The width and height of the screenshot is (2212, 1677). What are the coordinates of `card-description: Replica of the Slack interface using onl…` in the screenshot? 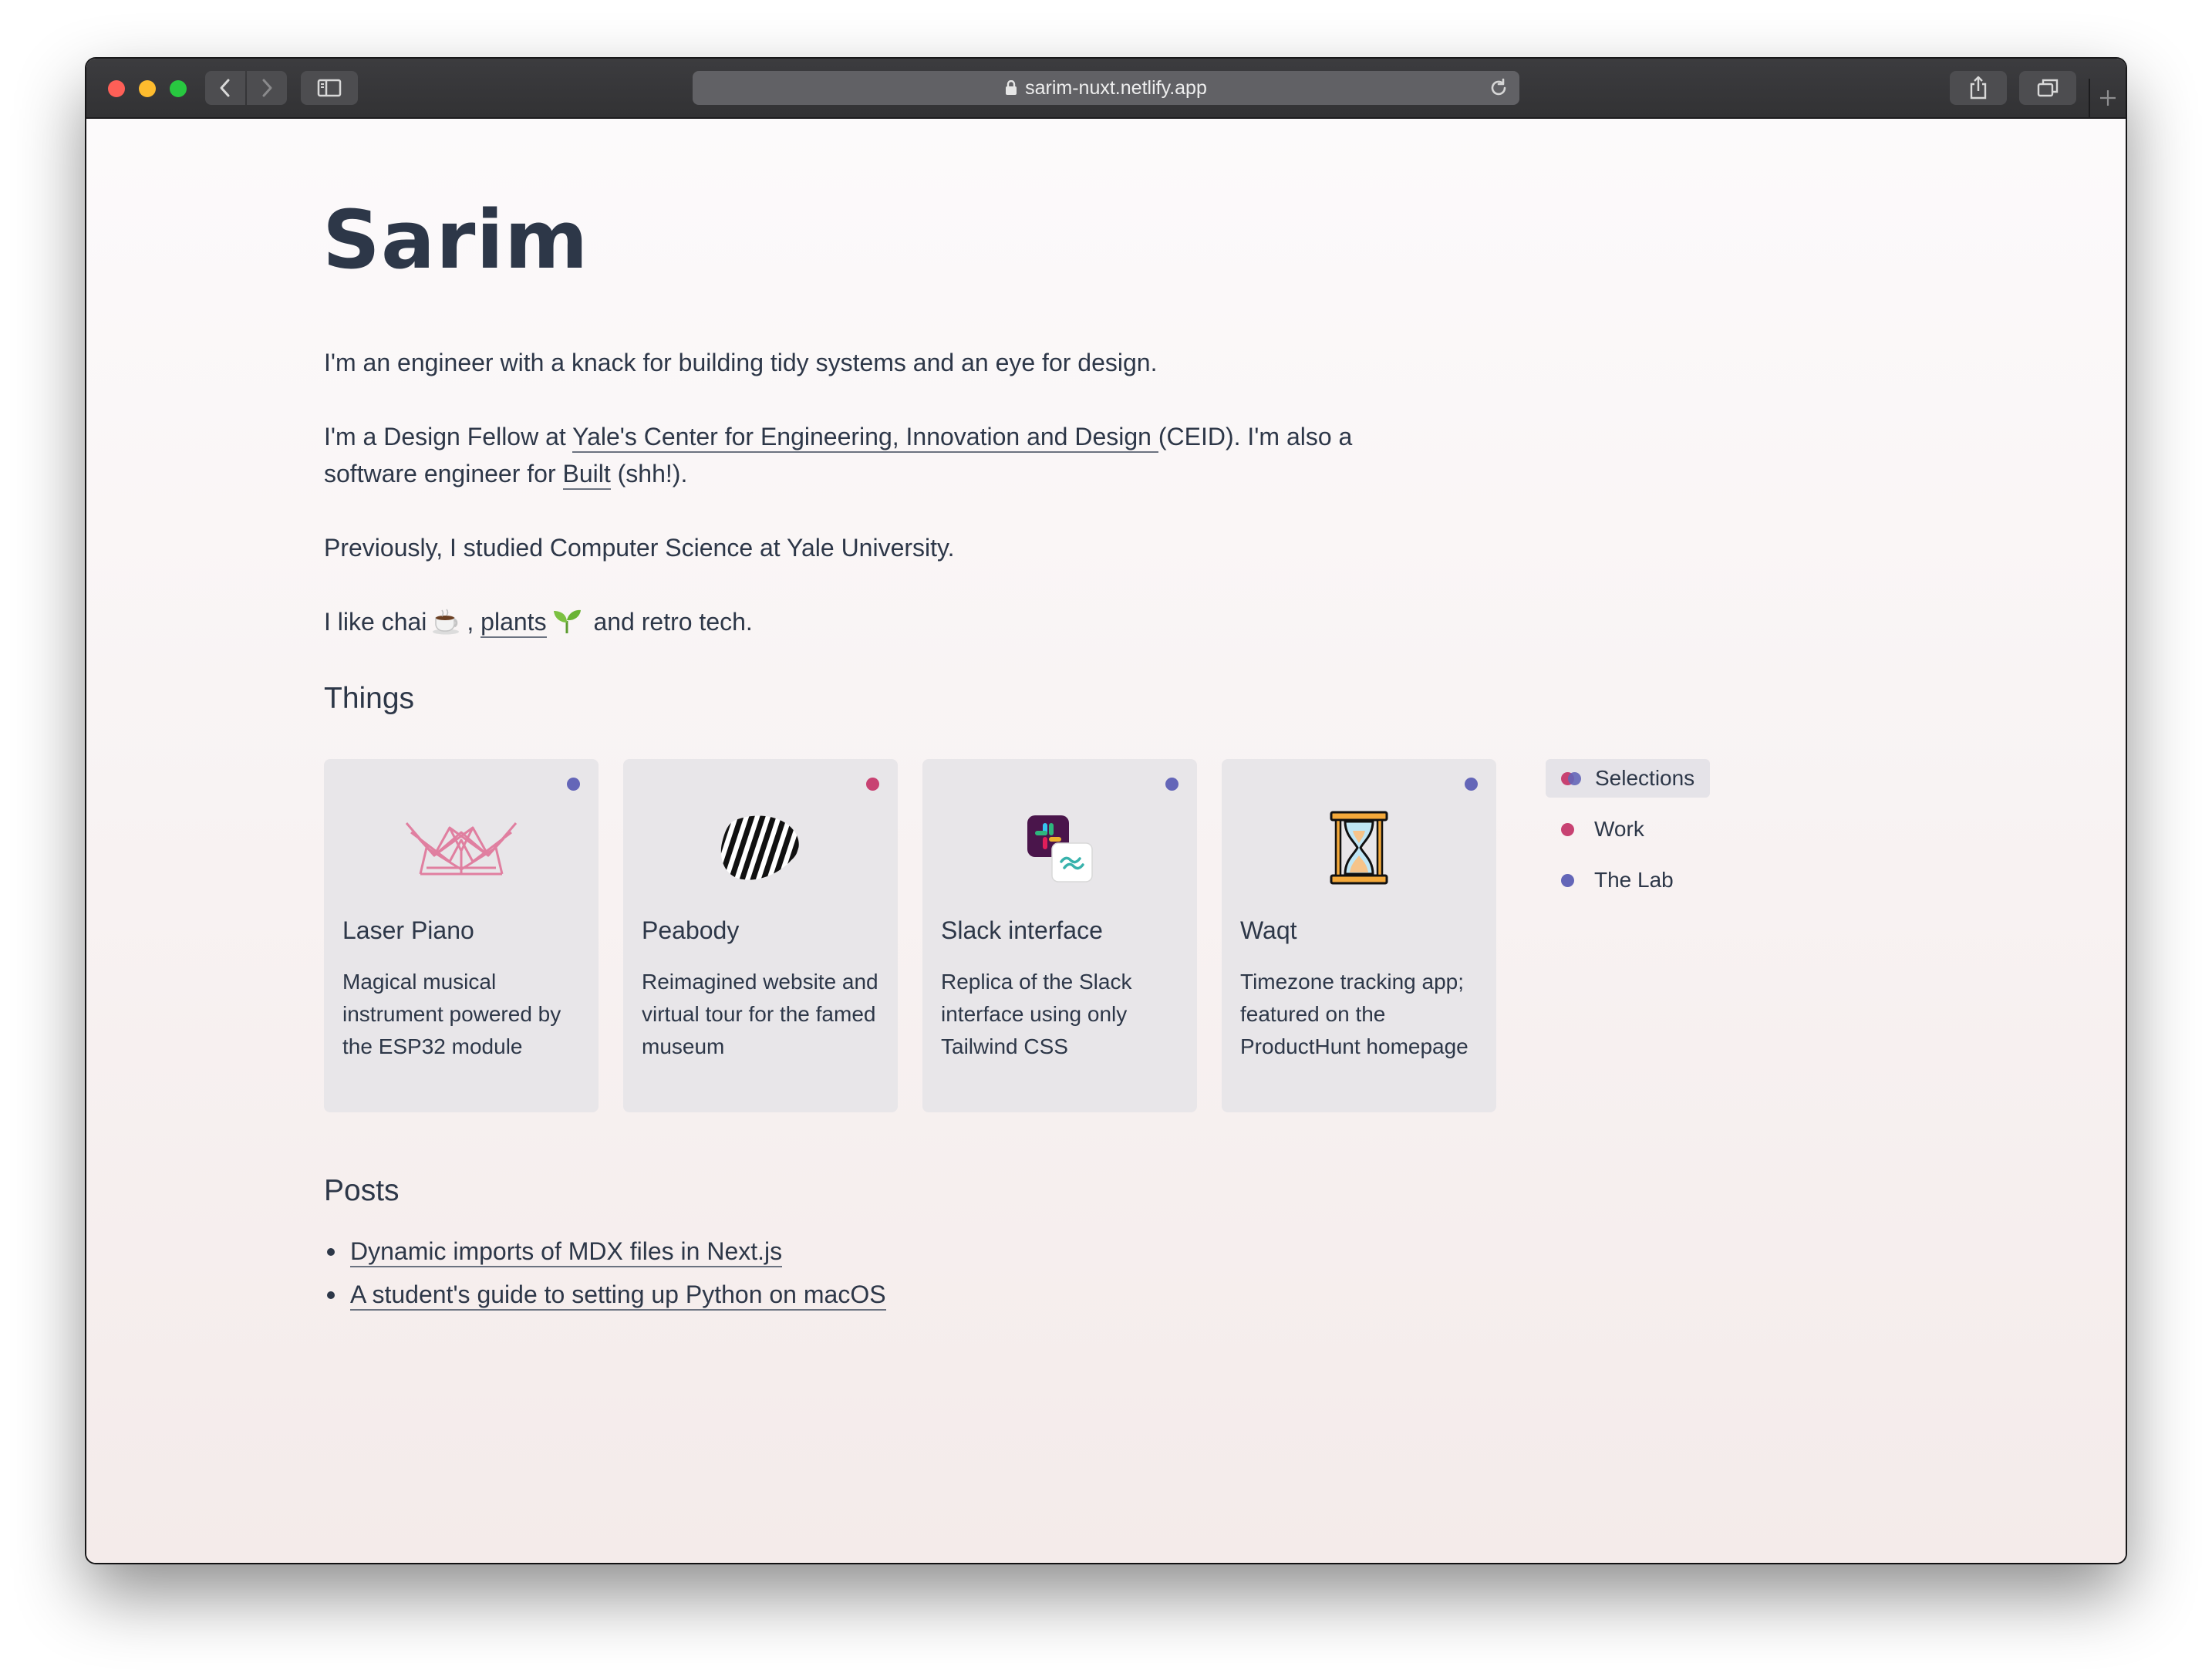 It's located at (1036, 1014).